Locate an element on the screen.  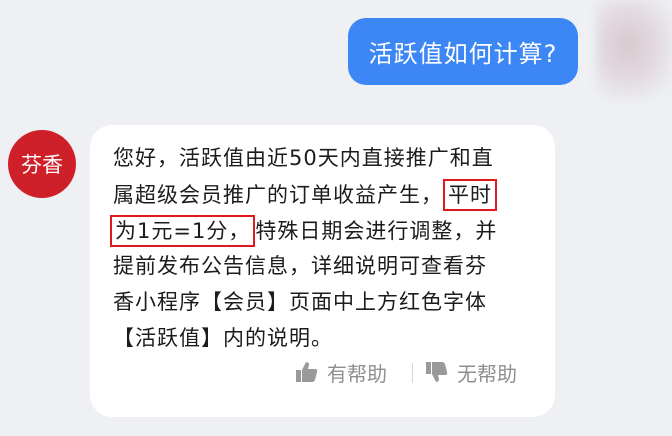
bot-message-line: 属超级会员推广的订单收益产生， 平时 is located at coordinates (305, 195).